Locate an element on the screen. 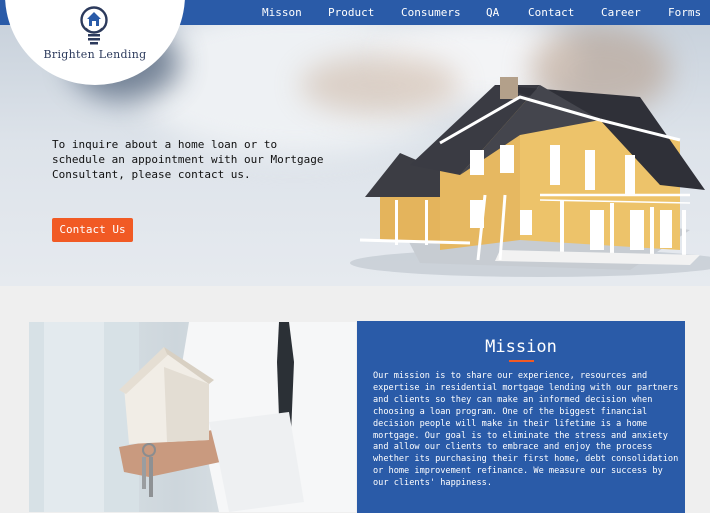 The image size is (710, 513). nav-item-consumers: Consumers is located at coordinates (431, 12).